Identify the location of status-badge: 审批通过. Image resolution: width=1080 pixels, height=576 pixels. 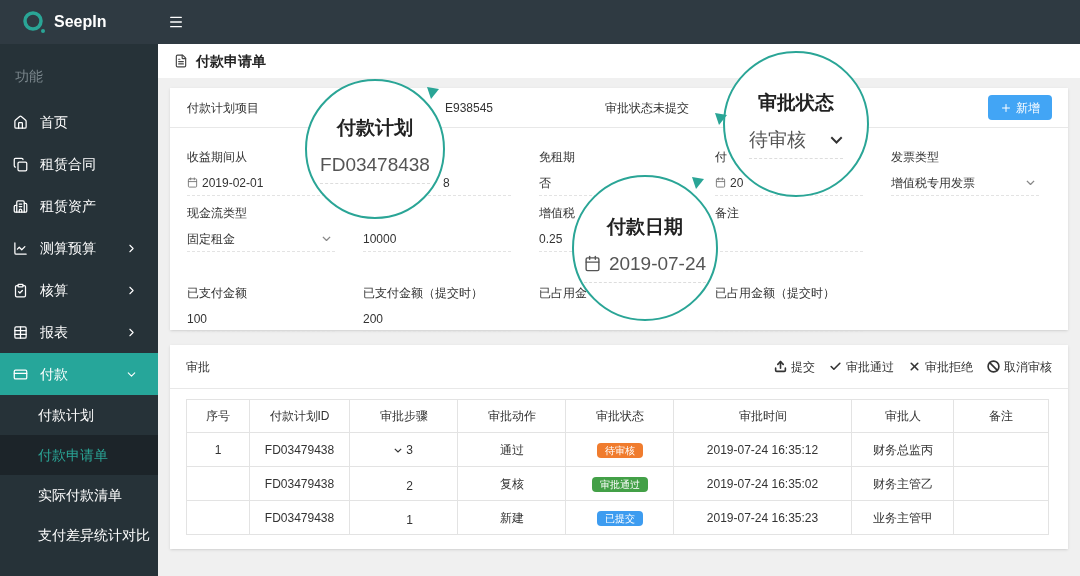
(619, 484).